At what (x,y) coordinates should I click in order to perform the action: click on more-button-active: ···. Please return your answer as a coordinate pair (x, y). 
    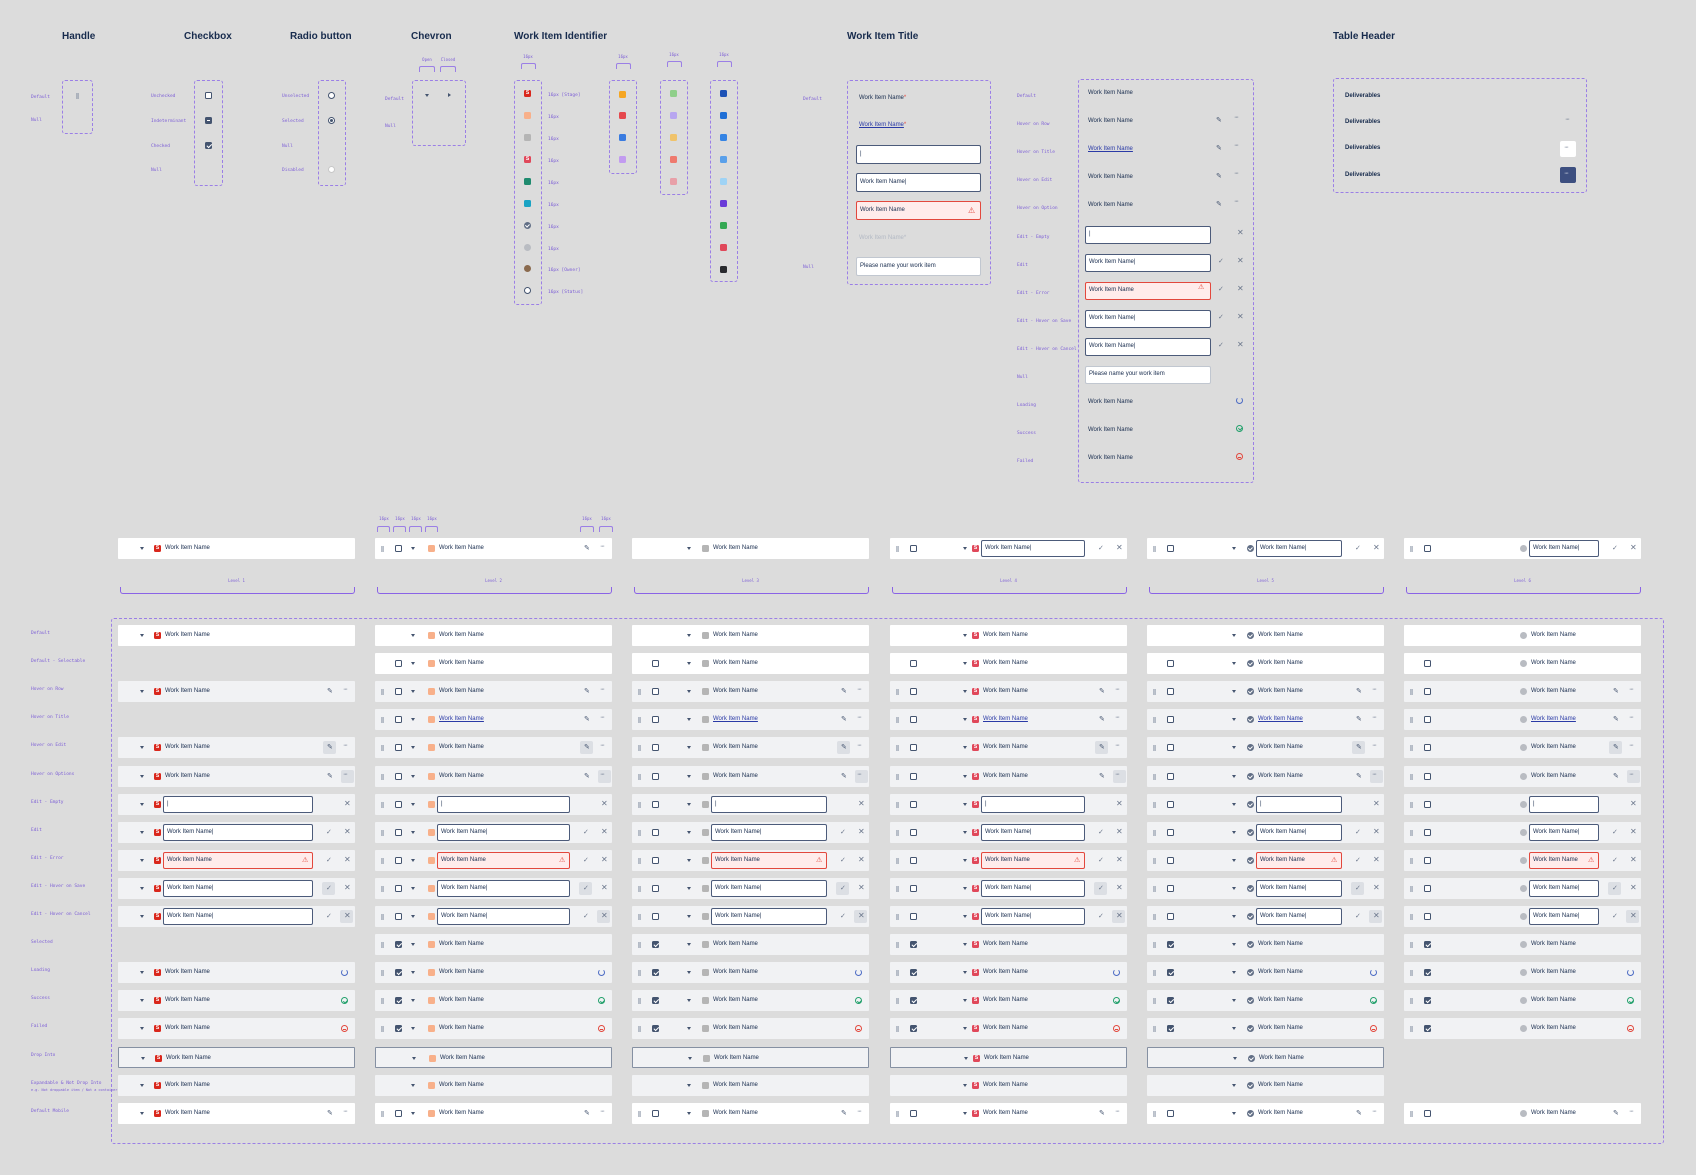
    Looking at the image, I should click on (1568, 175).